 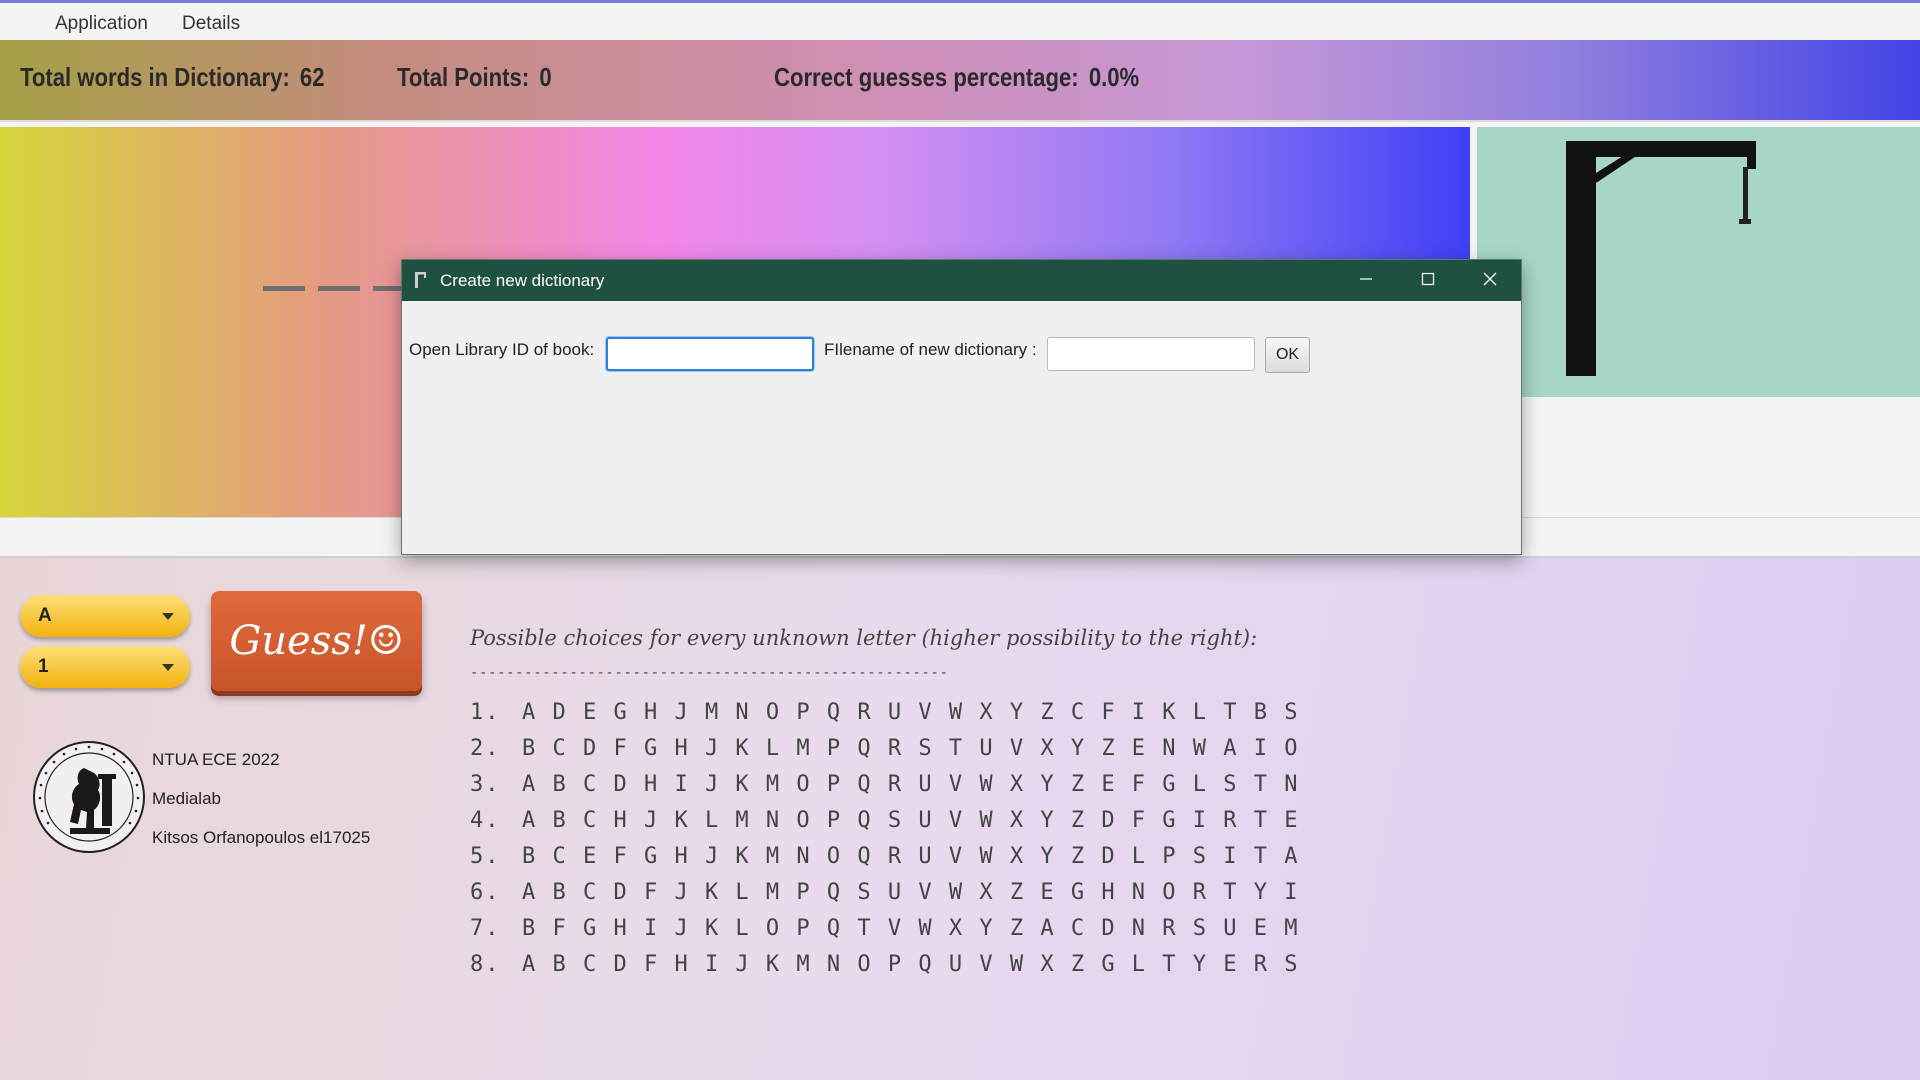 I want to click on choice-row-number: 3., so click(x=485, y=784).